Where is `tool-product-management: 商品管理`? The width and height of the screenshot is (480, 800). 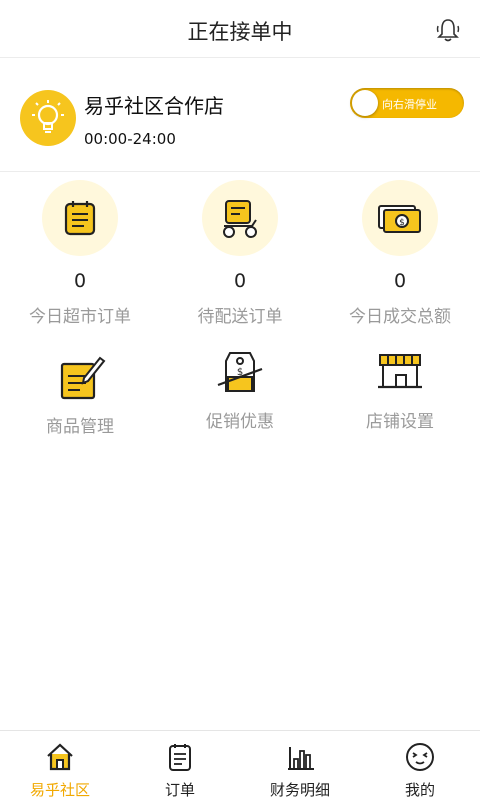 tool-product-management: 商品管理 is located at coordinates (80, 393).